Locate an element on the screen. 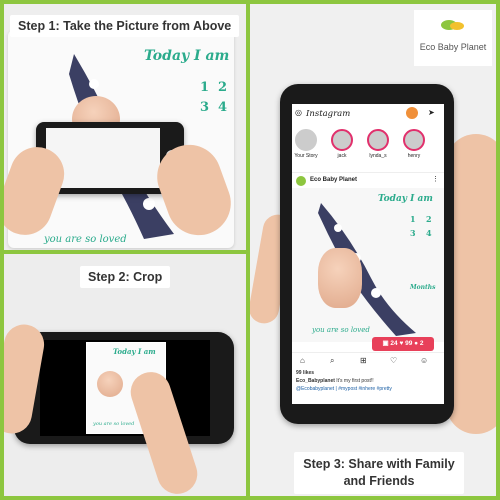 The height and width of the screenshot is (500, 500). post-number-4: 4 is located at coordinates (429, 233).